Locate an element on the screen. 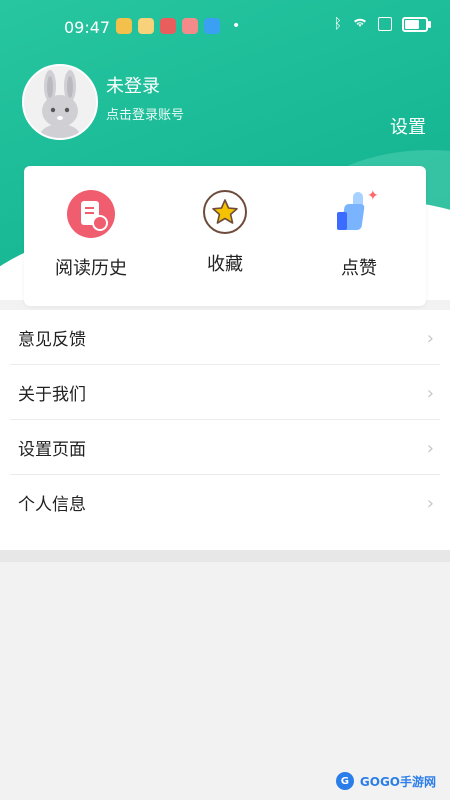 The image size is (450, 800). watermark: G GOGO手游网 is located at coordinates (385, 781).